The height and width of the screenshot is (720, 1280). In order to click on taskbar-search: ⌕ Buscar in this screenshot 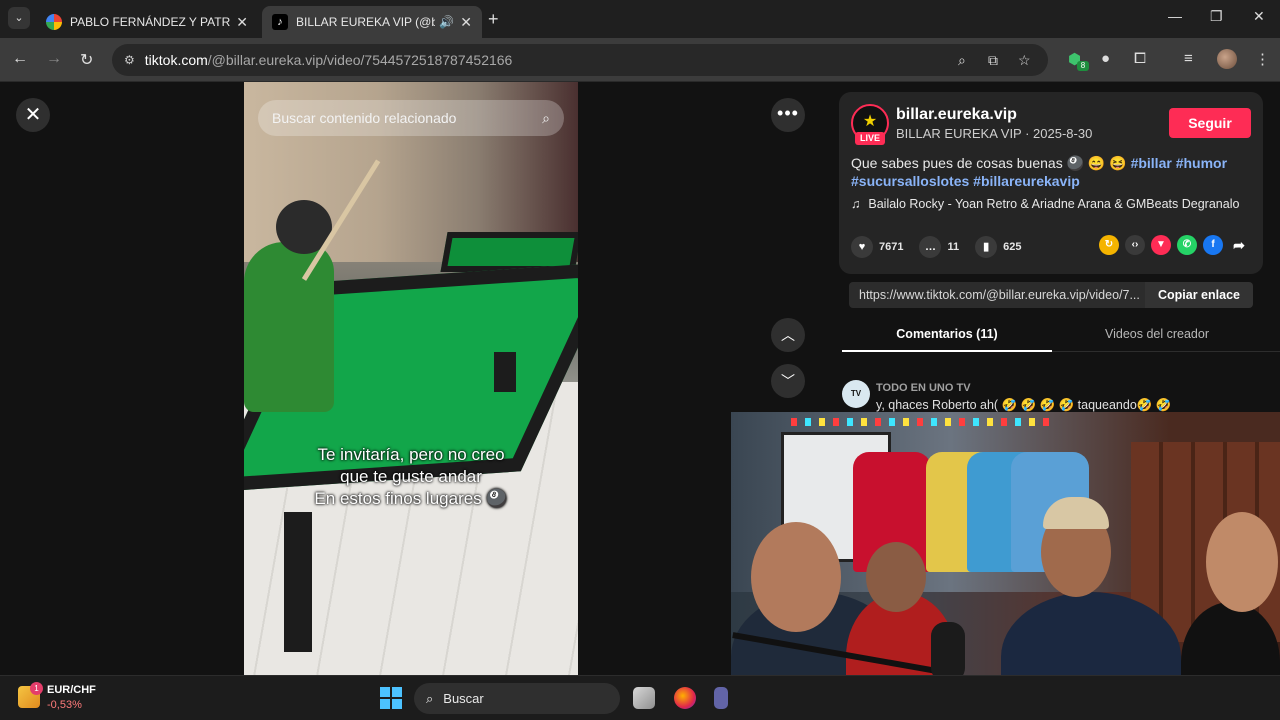, I will do `click(517, 698)`.